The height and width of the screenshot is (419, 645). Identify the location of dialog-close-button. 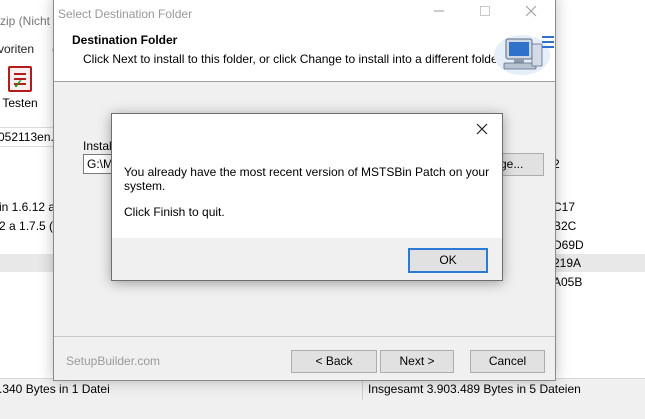
(482, 129).